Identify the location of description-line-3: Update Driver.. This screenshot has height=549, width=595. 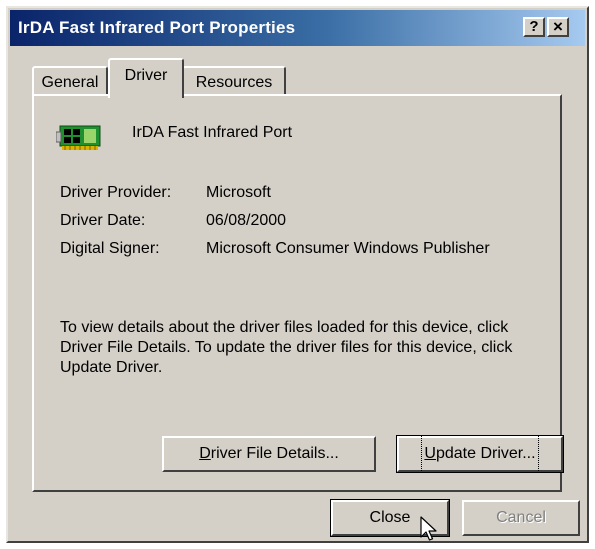
(111, 367).